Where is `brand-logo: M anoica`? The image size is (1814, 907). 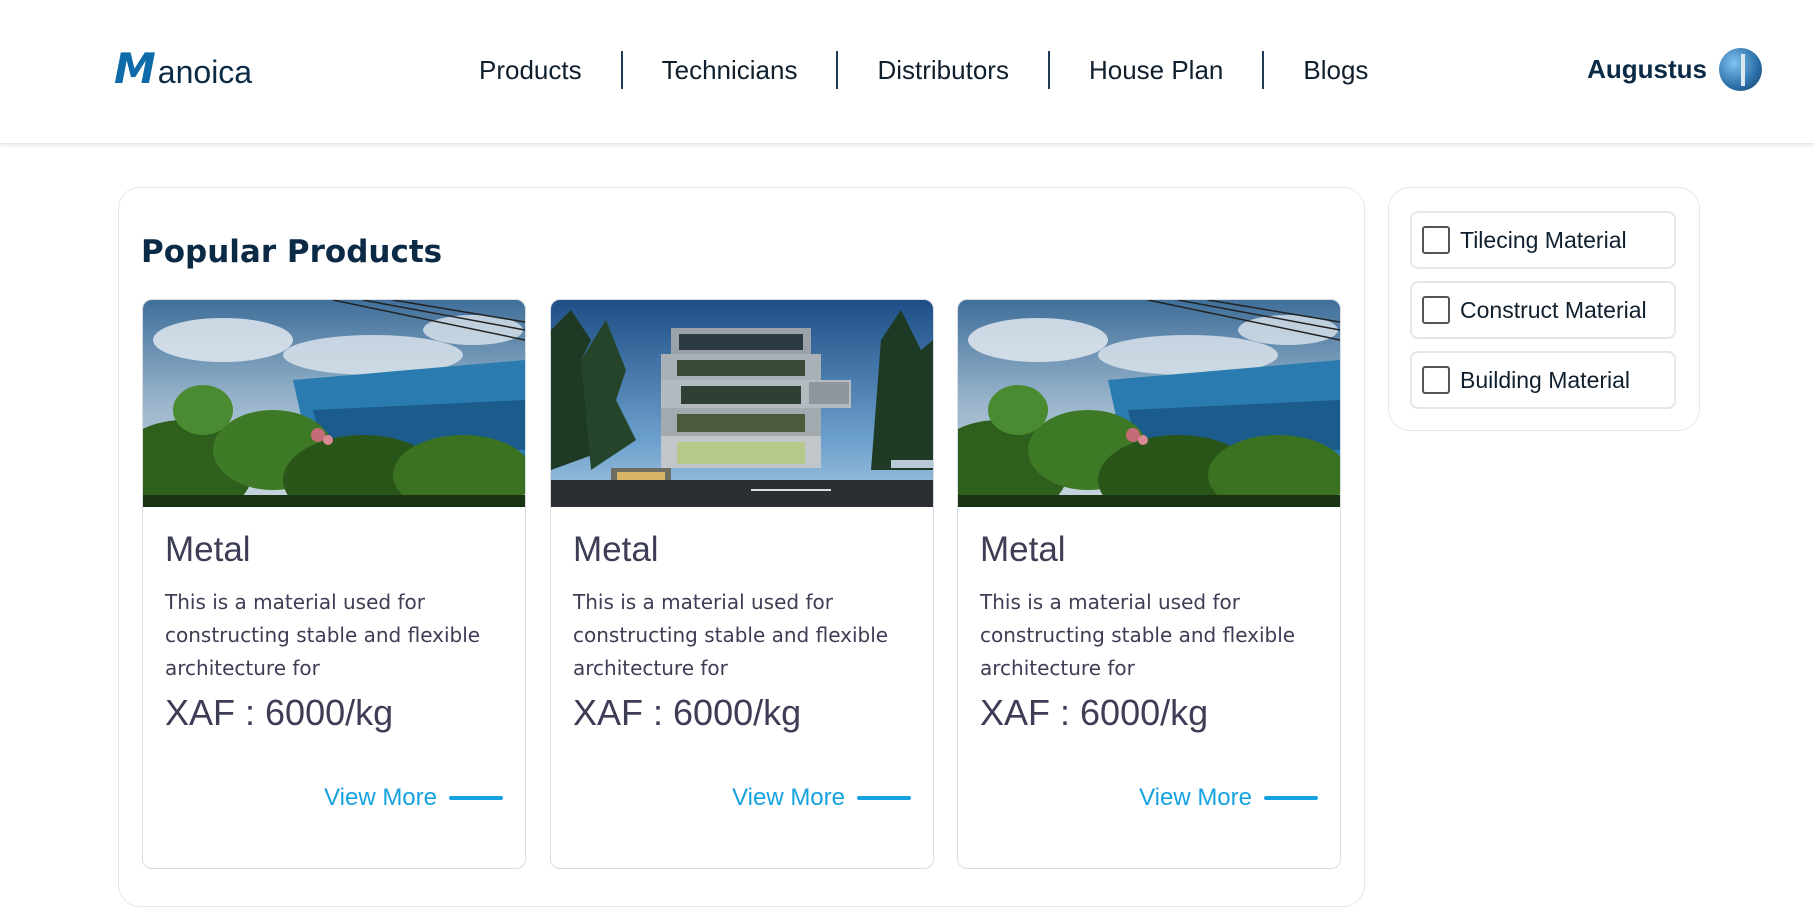 brand-logo: M anoica is located at coordinates (183, 68).